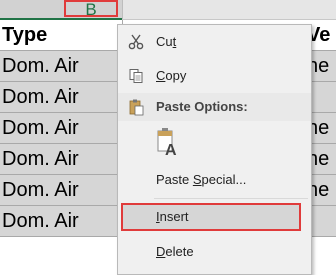 The width and height of the screenshot is (336, 275). Describe the element at coordinates (229, 9) in the screenshot. I see `column-header-c` at that location.